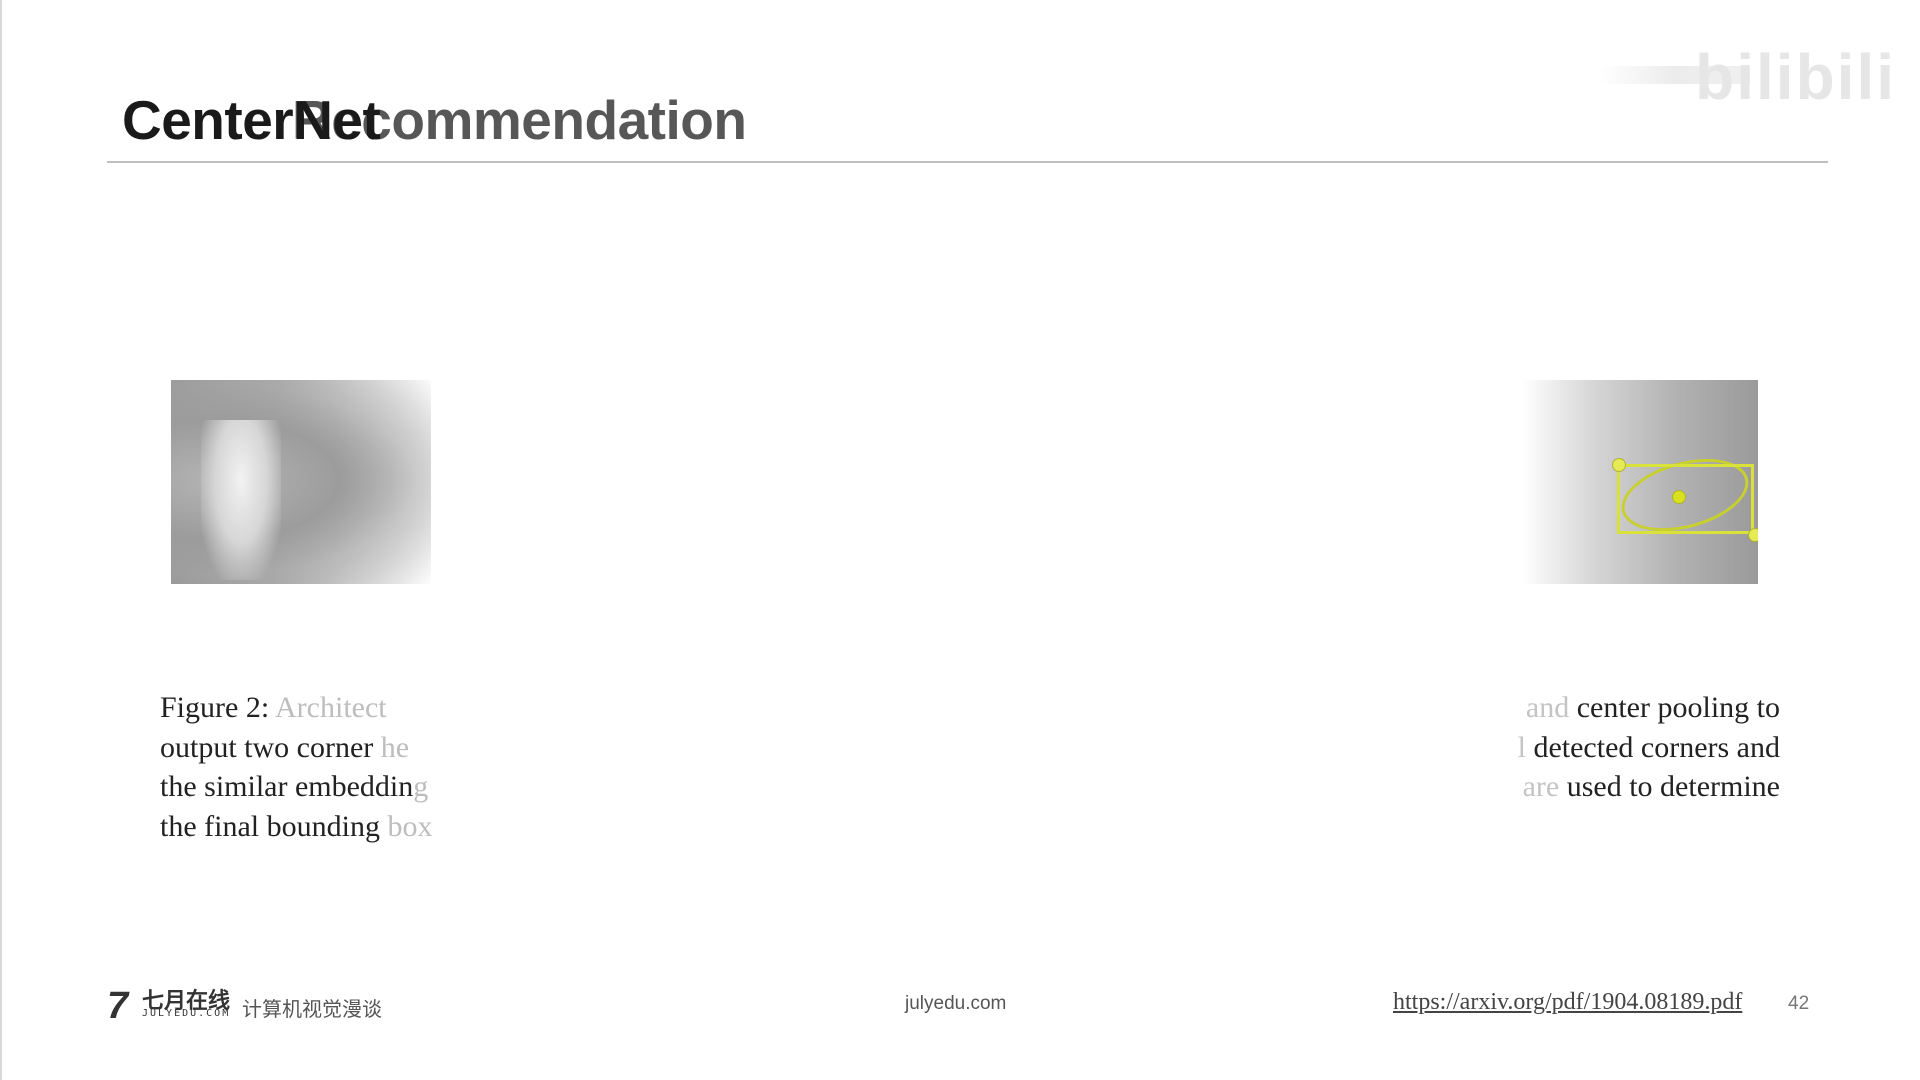 The image size is (1920, 1080). I want to click on caption-text-faded: and, so click(1551, 707).